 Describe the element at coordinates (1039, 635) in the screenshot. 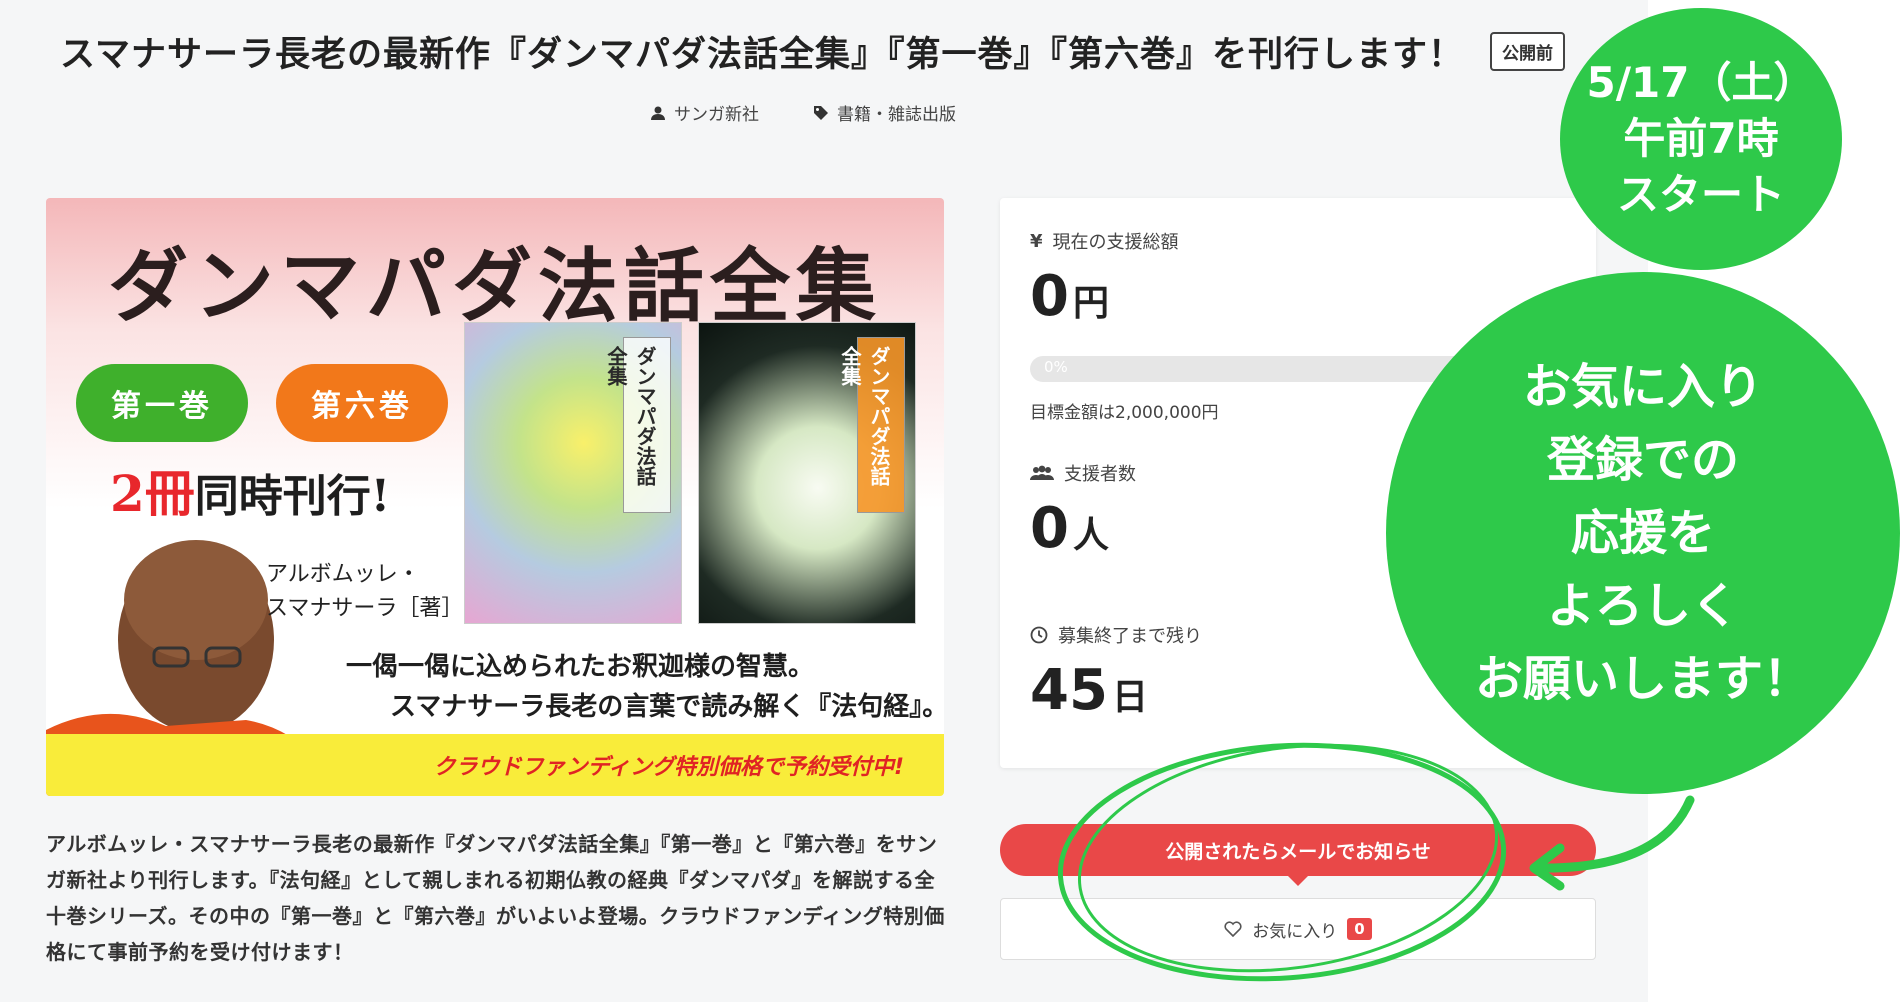

I see `clock-icon` at that location.